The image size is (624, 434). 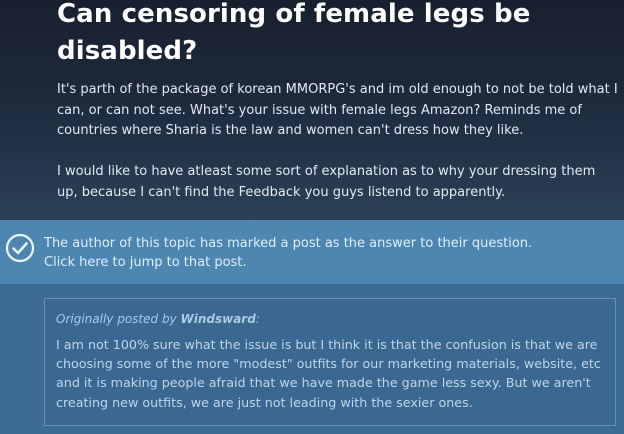 What do you see at coordinates (257, 319) in the screenshot?
I see `quote-suffix: :` at bounding box center [257, 319].